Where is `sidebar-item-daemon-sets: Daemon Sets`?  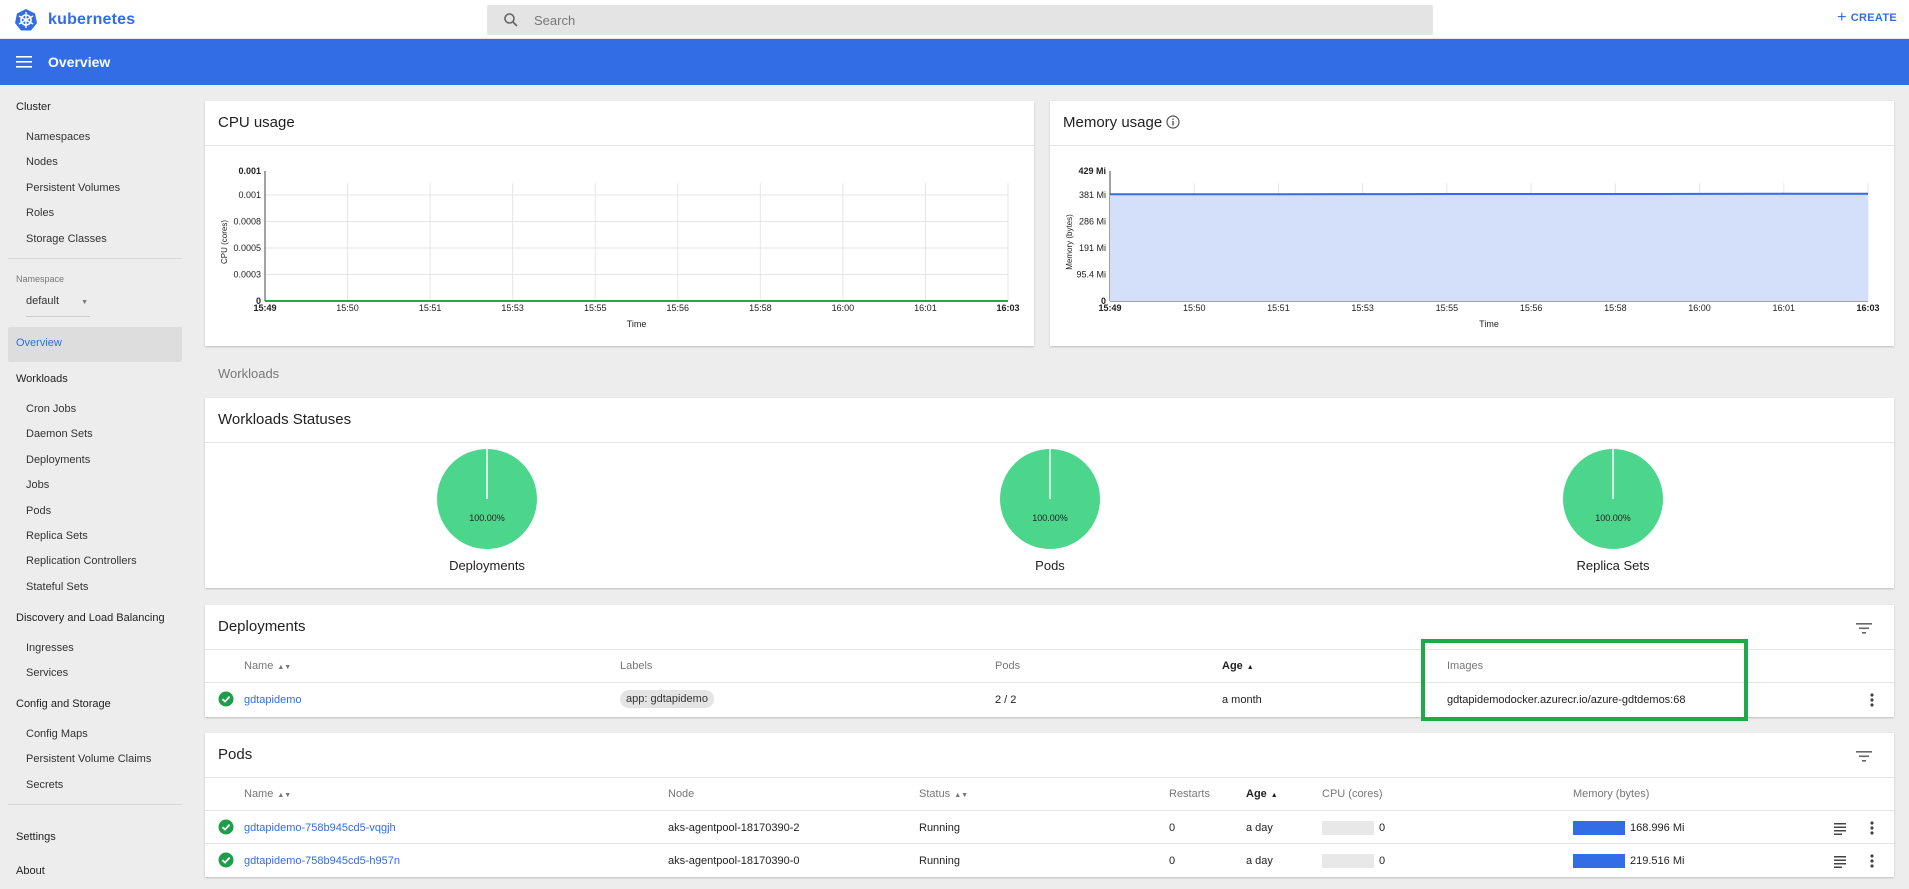
sidebar-item-daemon-sets: Daemon Sets is located at coordinates (59, 434).